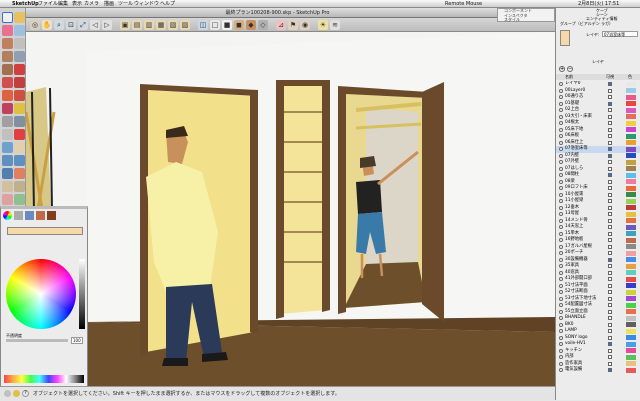  I want to click on orbit-icon: ◎, so click(35, 25).